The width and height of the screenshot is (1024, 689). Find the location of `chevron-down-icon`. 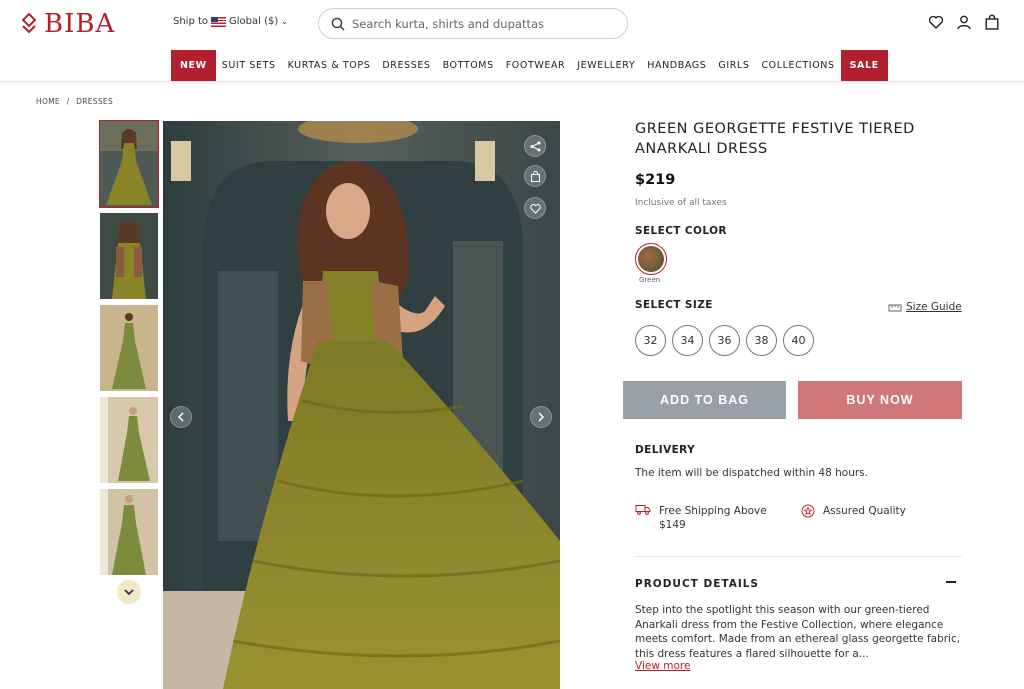

chevron-down-icon is located at coordinates (129, 591).